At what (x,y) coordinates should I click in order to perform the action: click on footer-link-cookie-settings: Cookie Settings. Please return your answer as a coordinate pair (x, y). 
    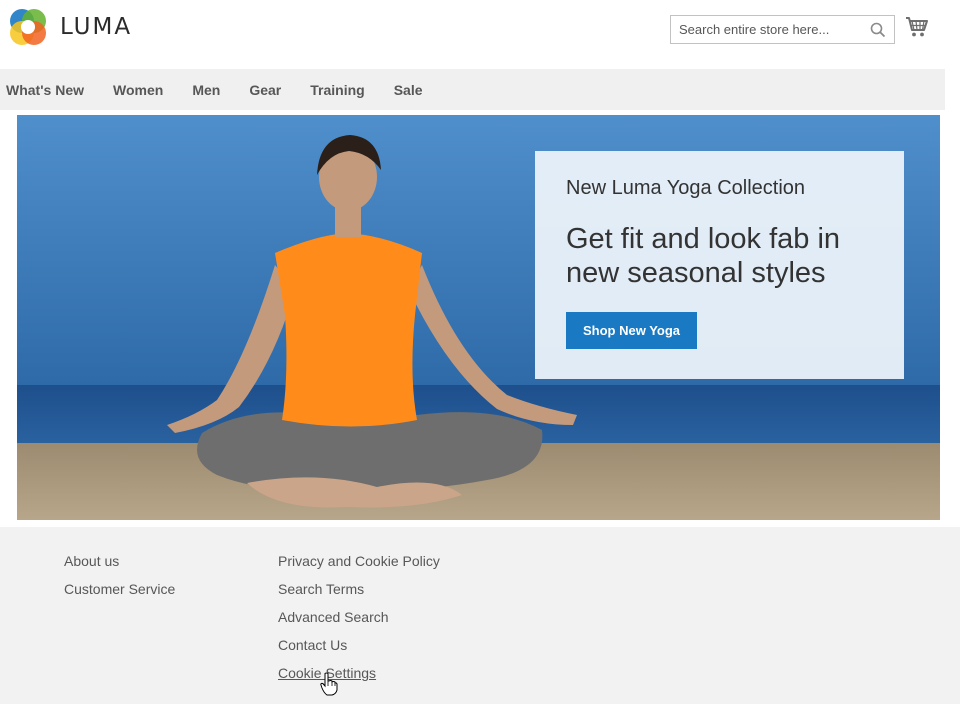
    Looking at the image, I should click on (359, 673).